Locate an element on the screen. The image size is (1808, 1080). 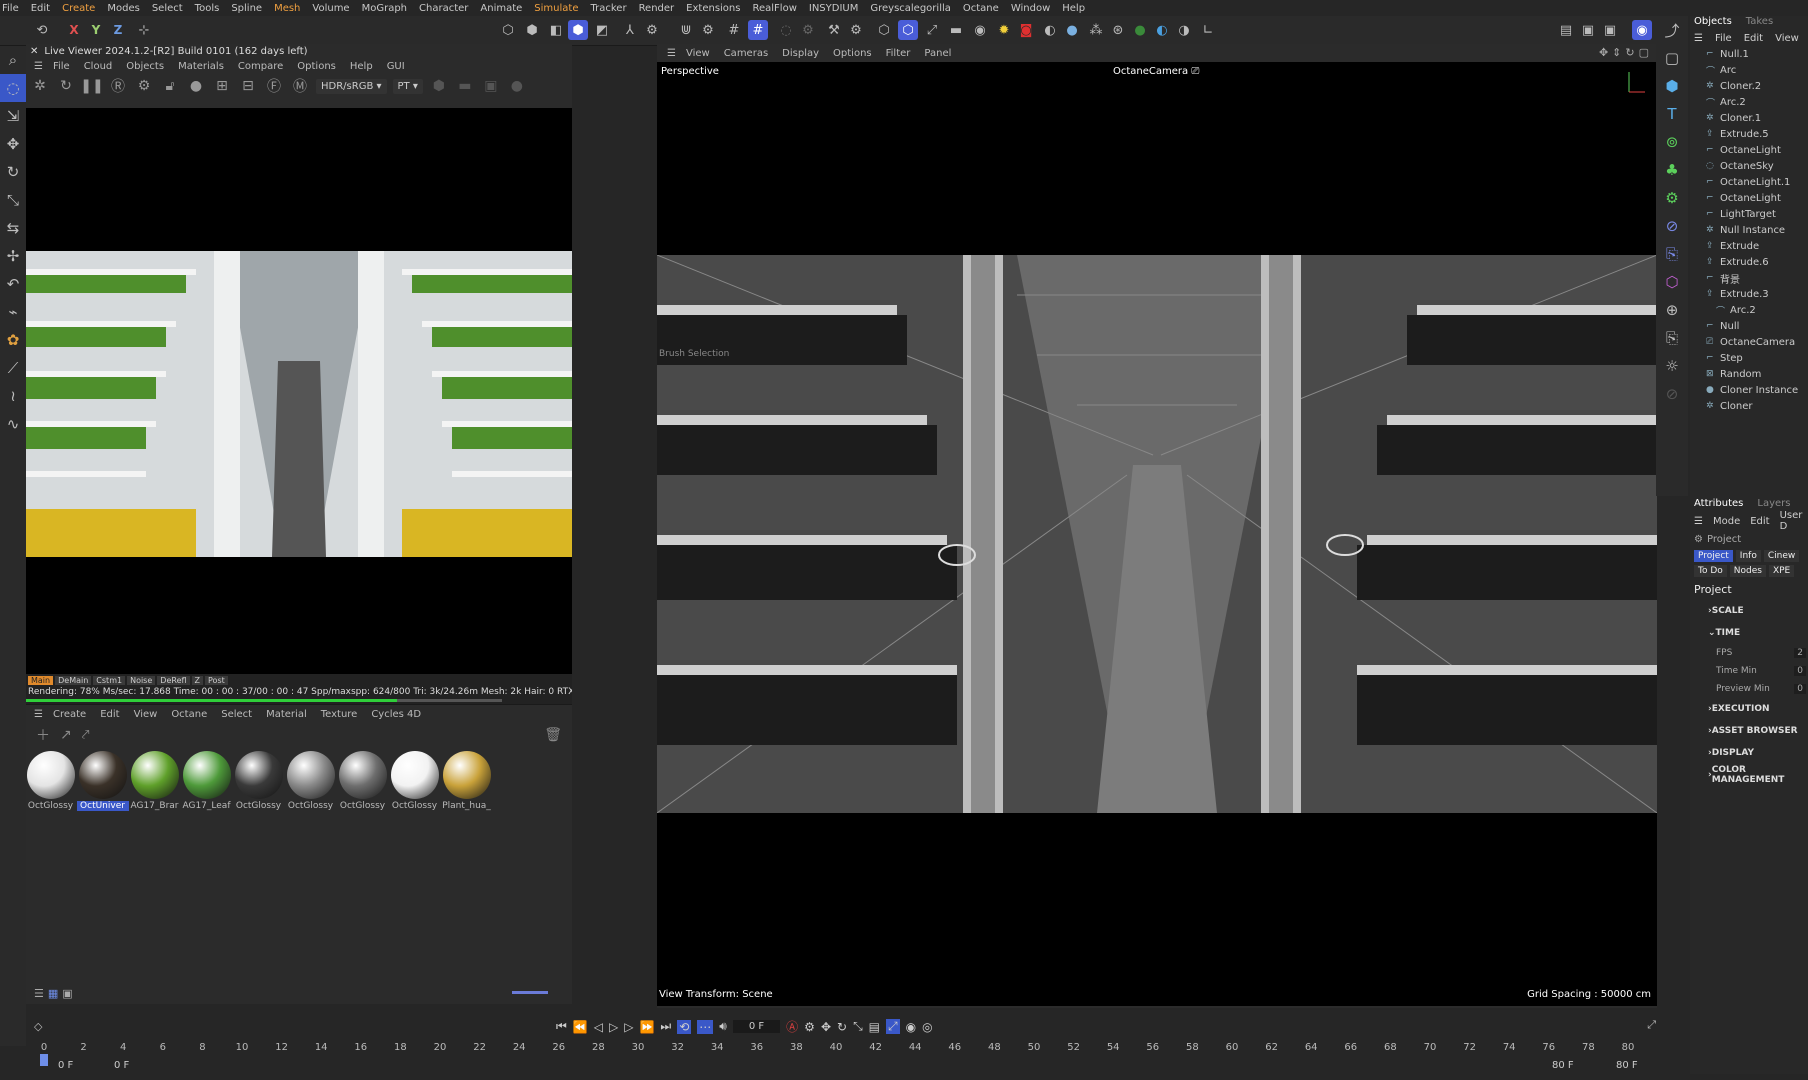
settings-icon: ⚙ is located at coordinates (652, 30).